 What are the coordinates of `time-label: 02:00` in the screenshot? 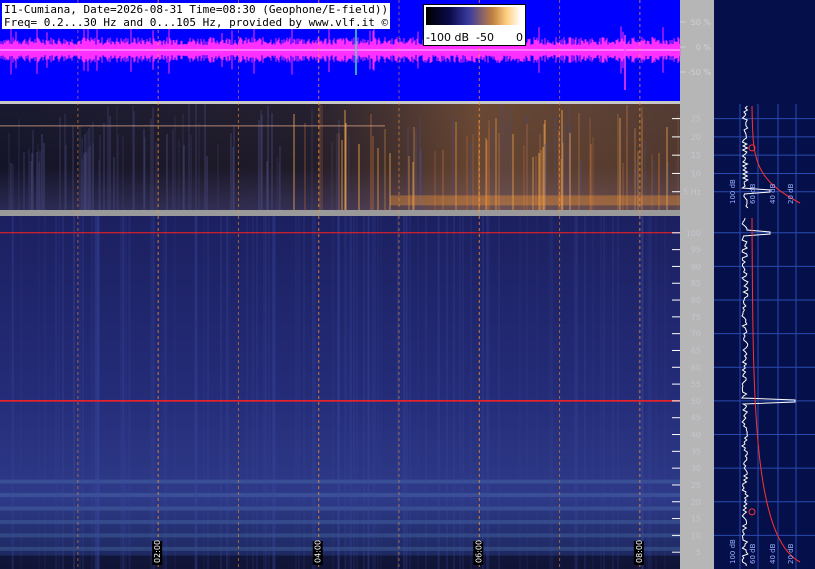 It's located at (157, 551).